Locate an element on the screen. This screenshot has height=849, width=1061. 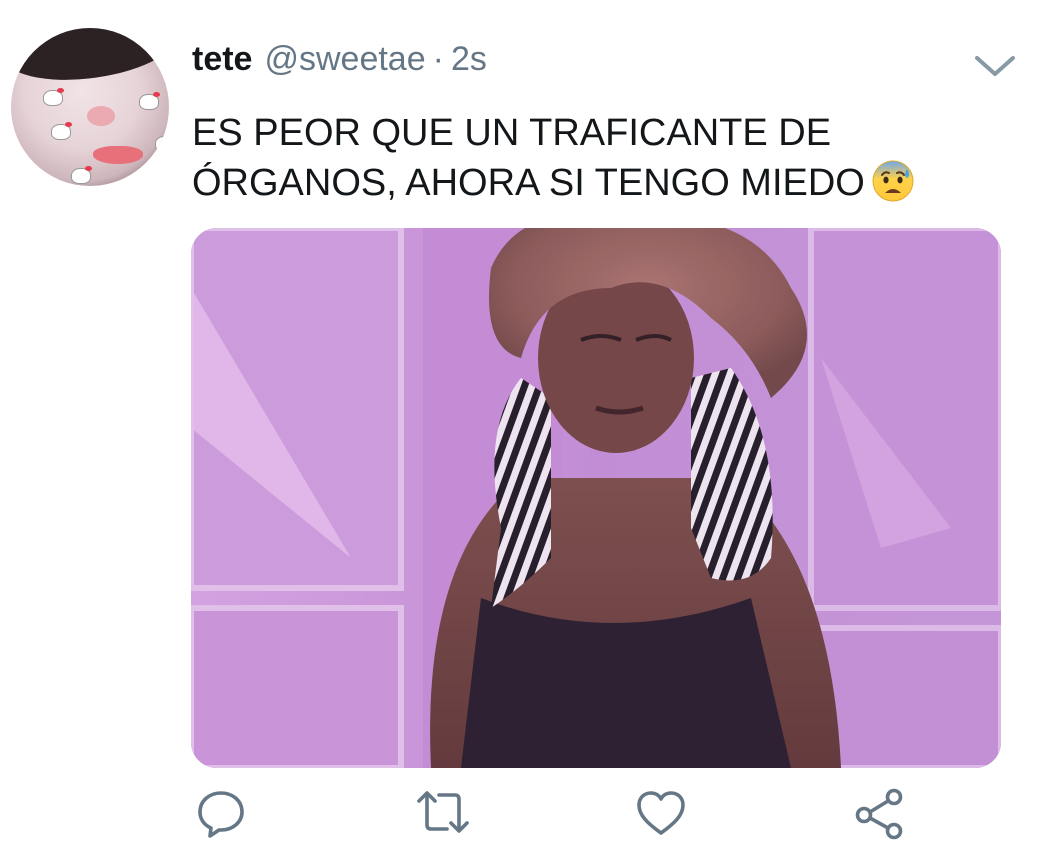
tweet-text-line: ÓRGANOS, AHORA SI TENGO MIEDO is located at coordinates (602, 183).